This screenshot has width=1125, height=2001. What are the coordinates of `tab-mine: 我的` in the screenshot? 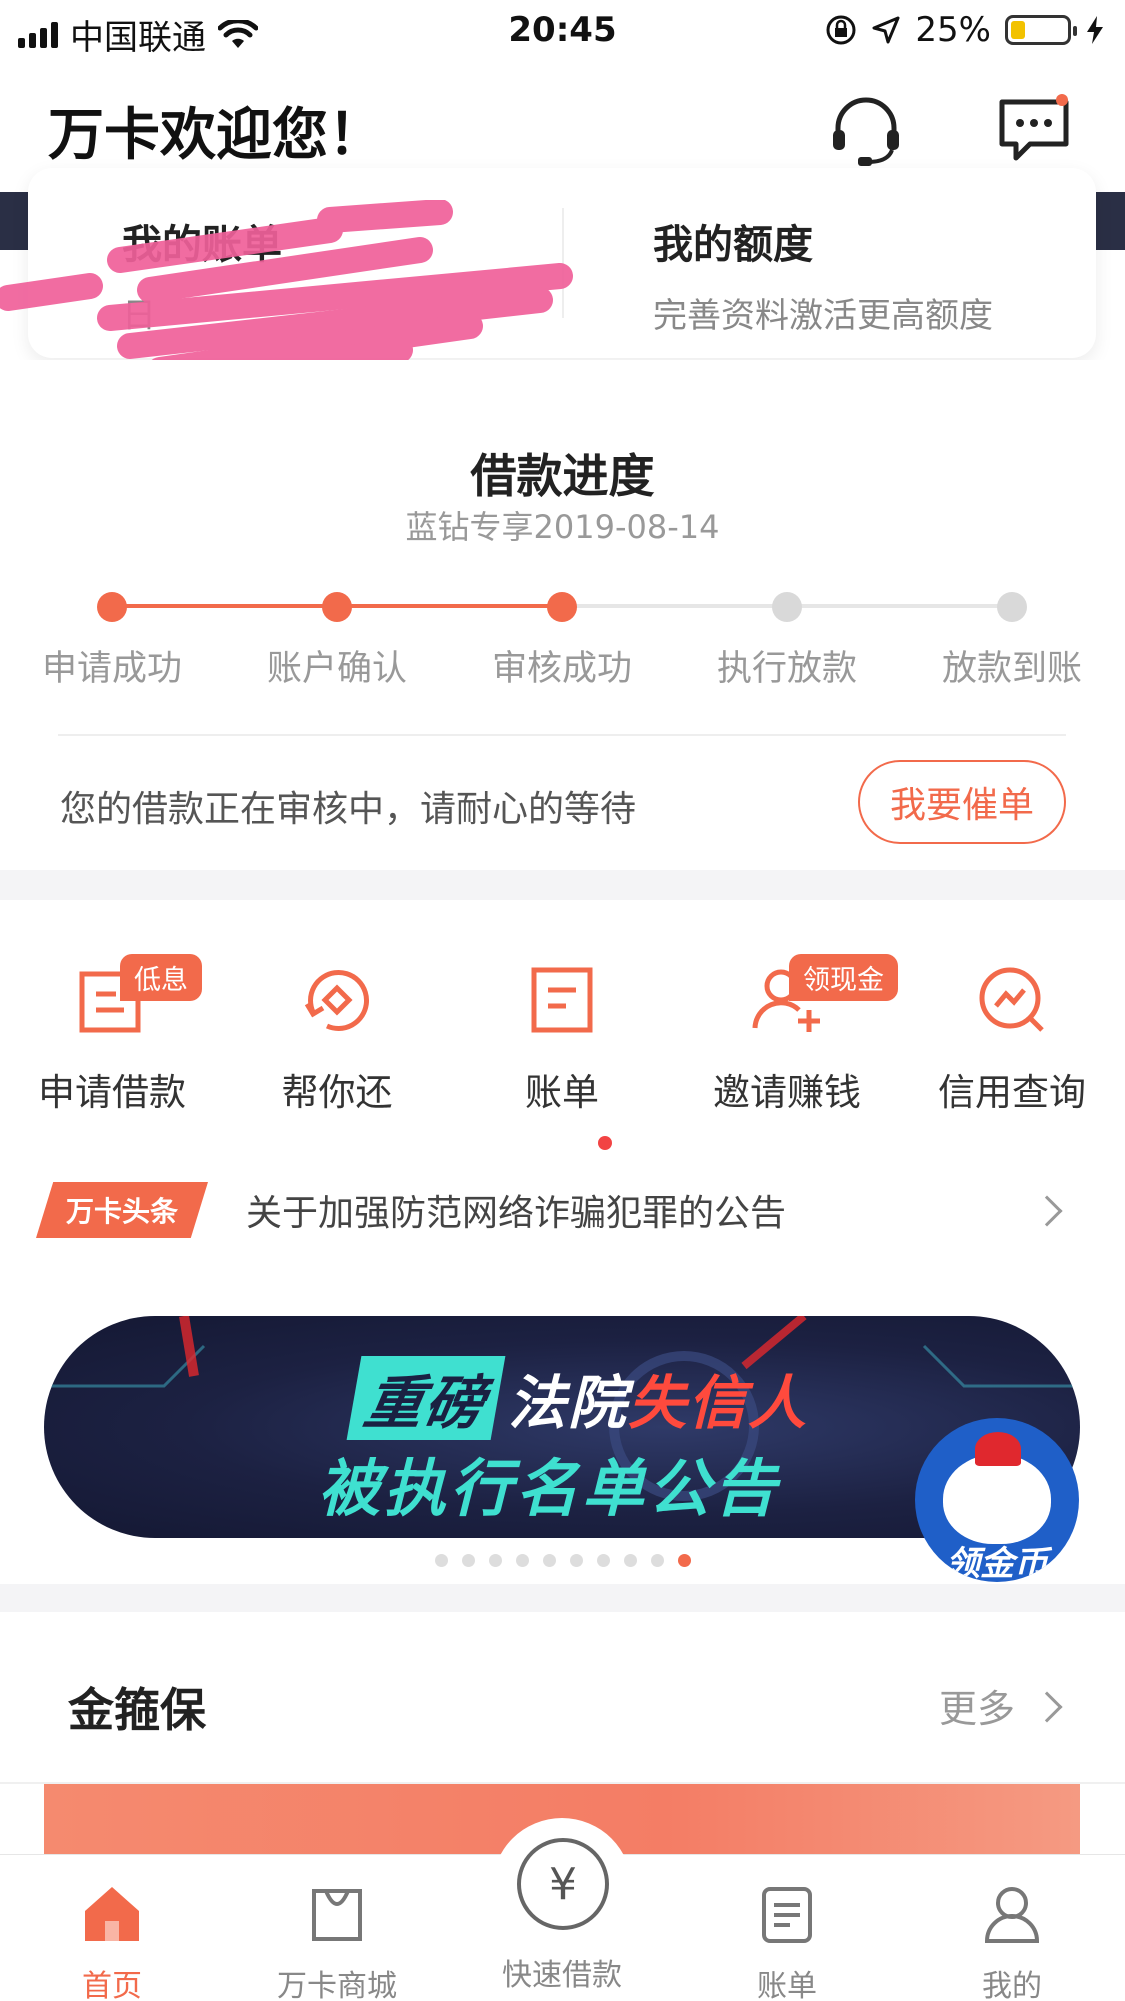 It's located at (1012, 1942).